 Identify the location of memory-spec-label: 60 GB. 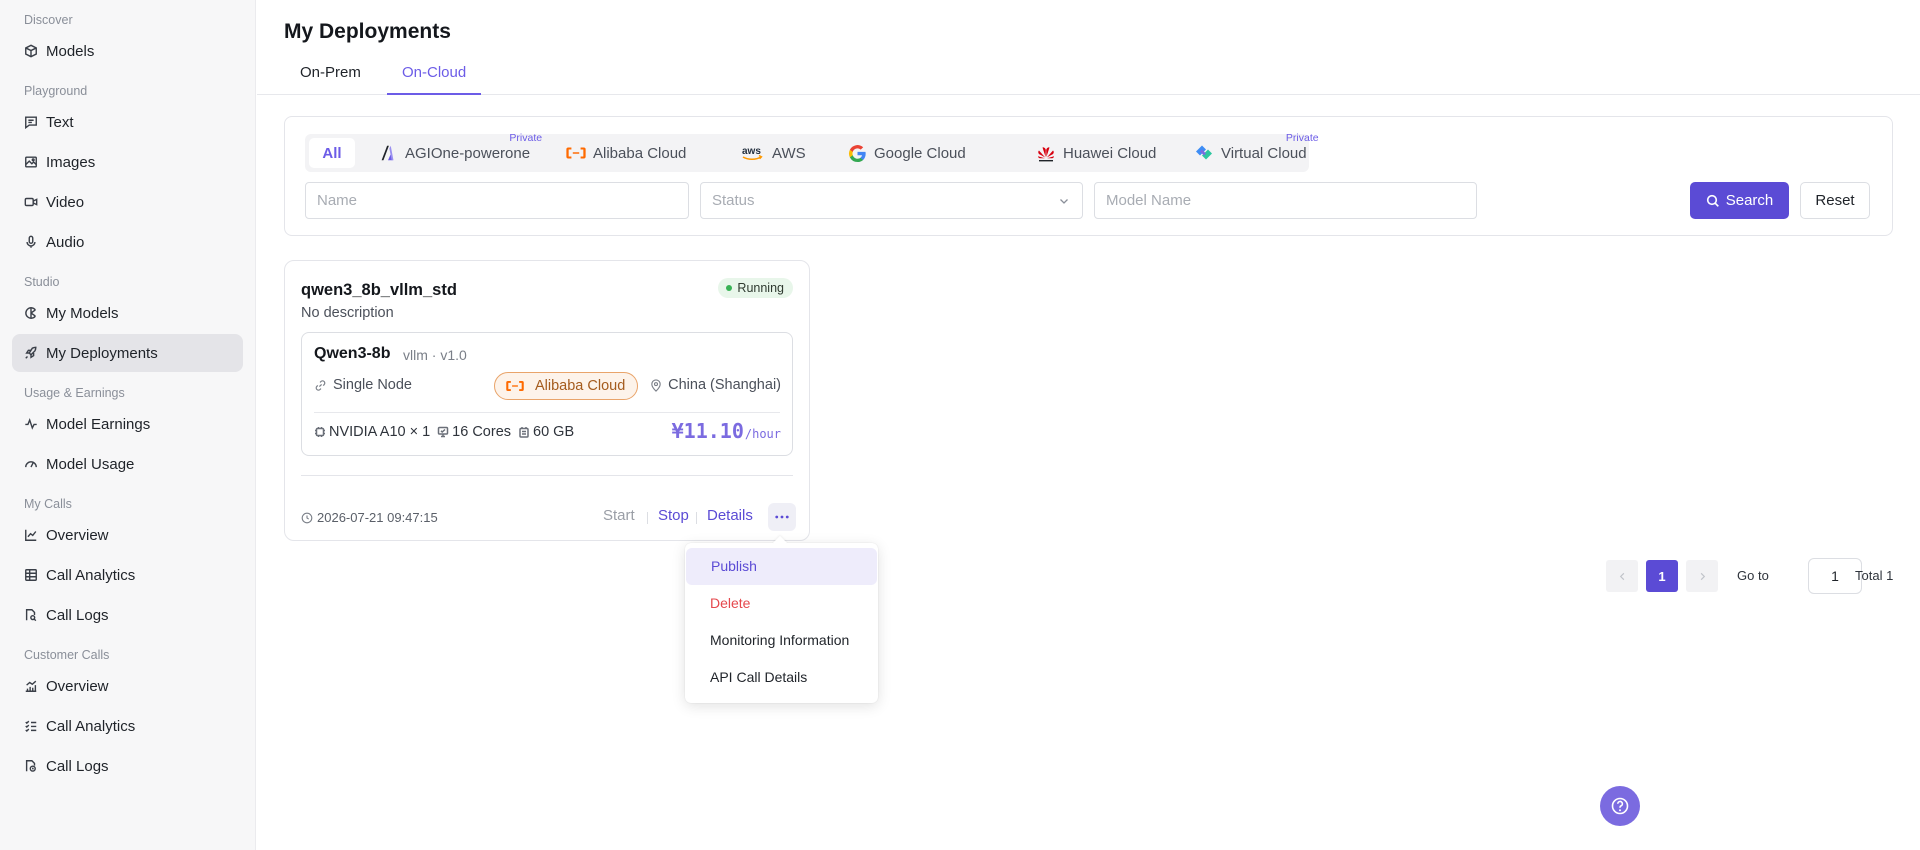
(554, 432).